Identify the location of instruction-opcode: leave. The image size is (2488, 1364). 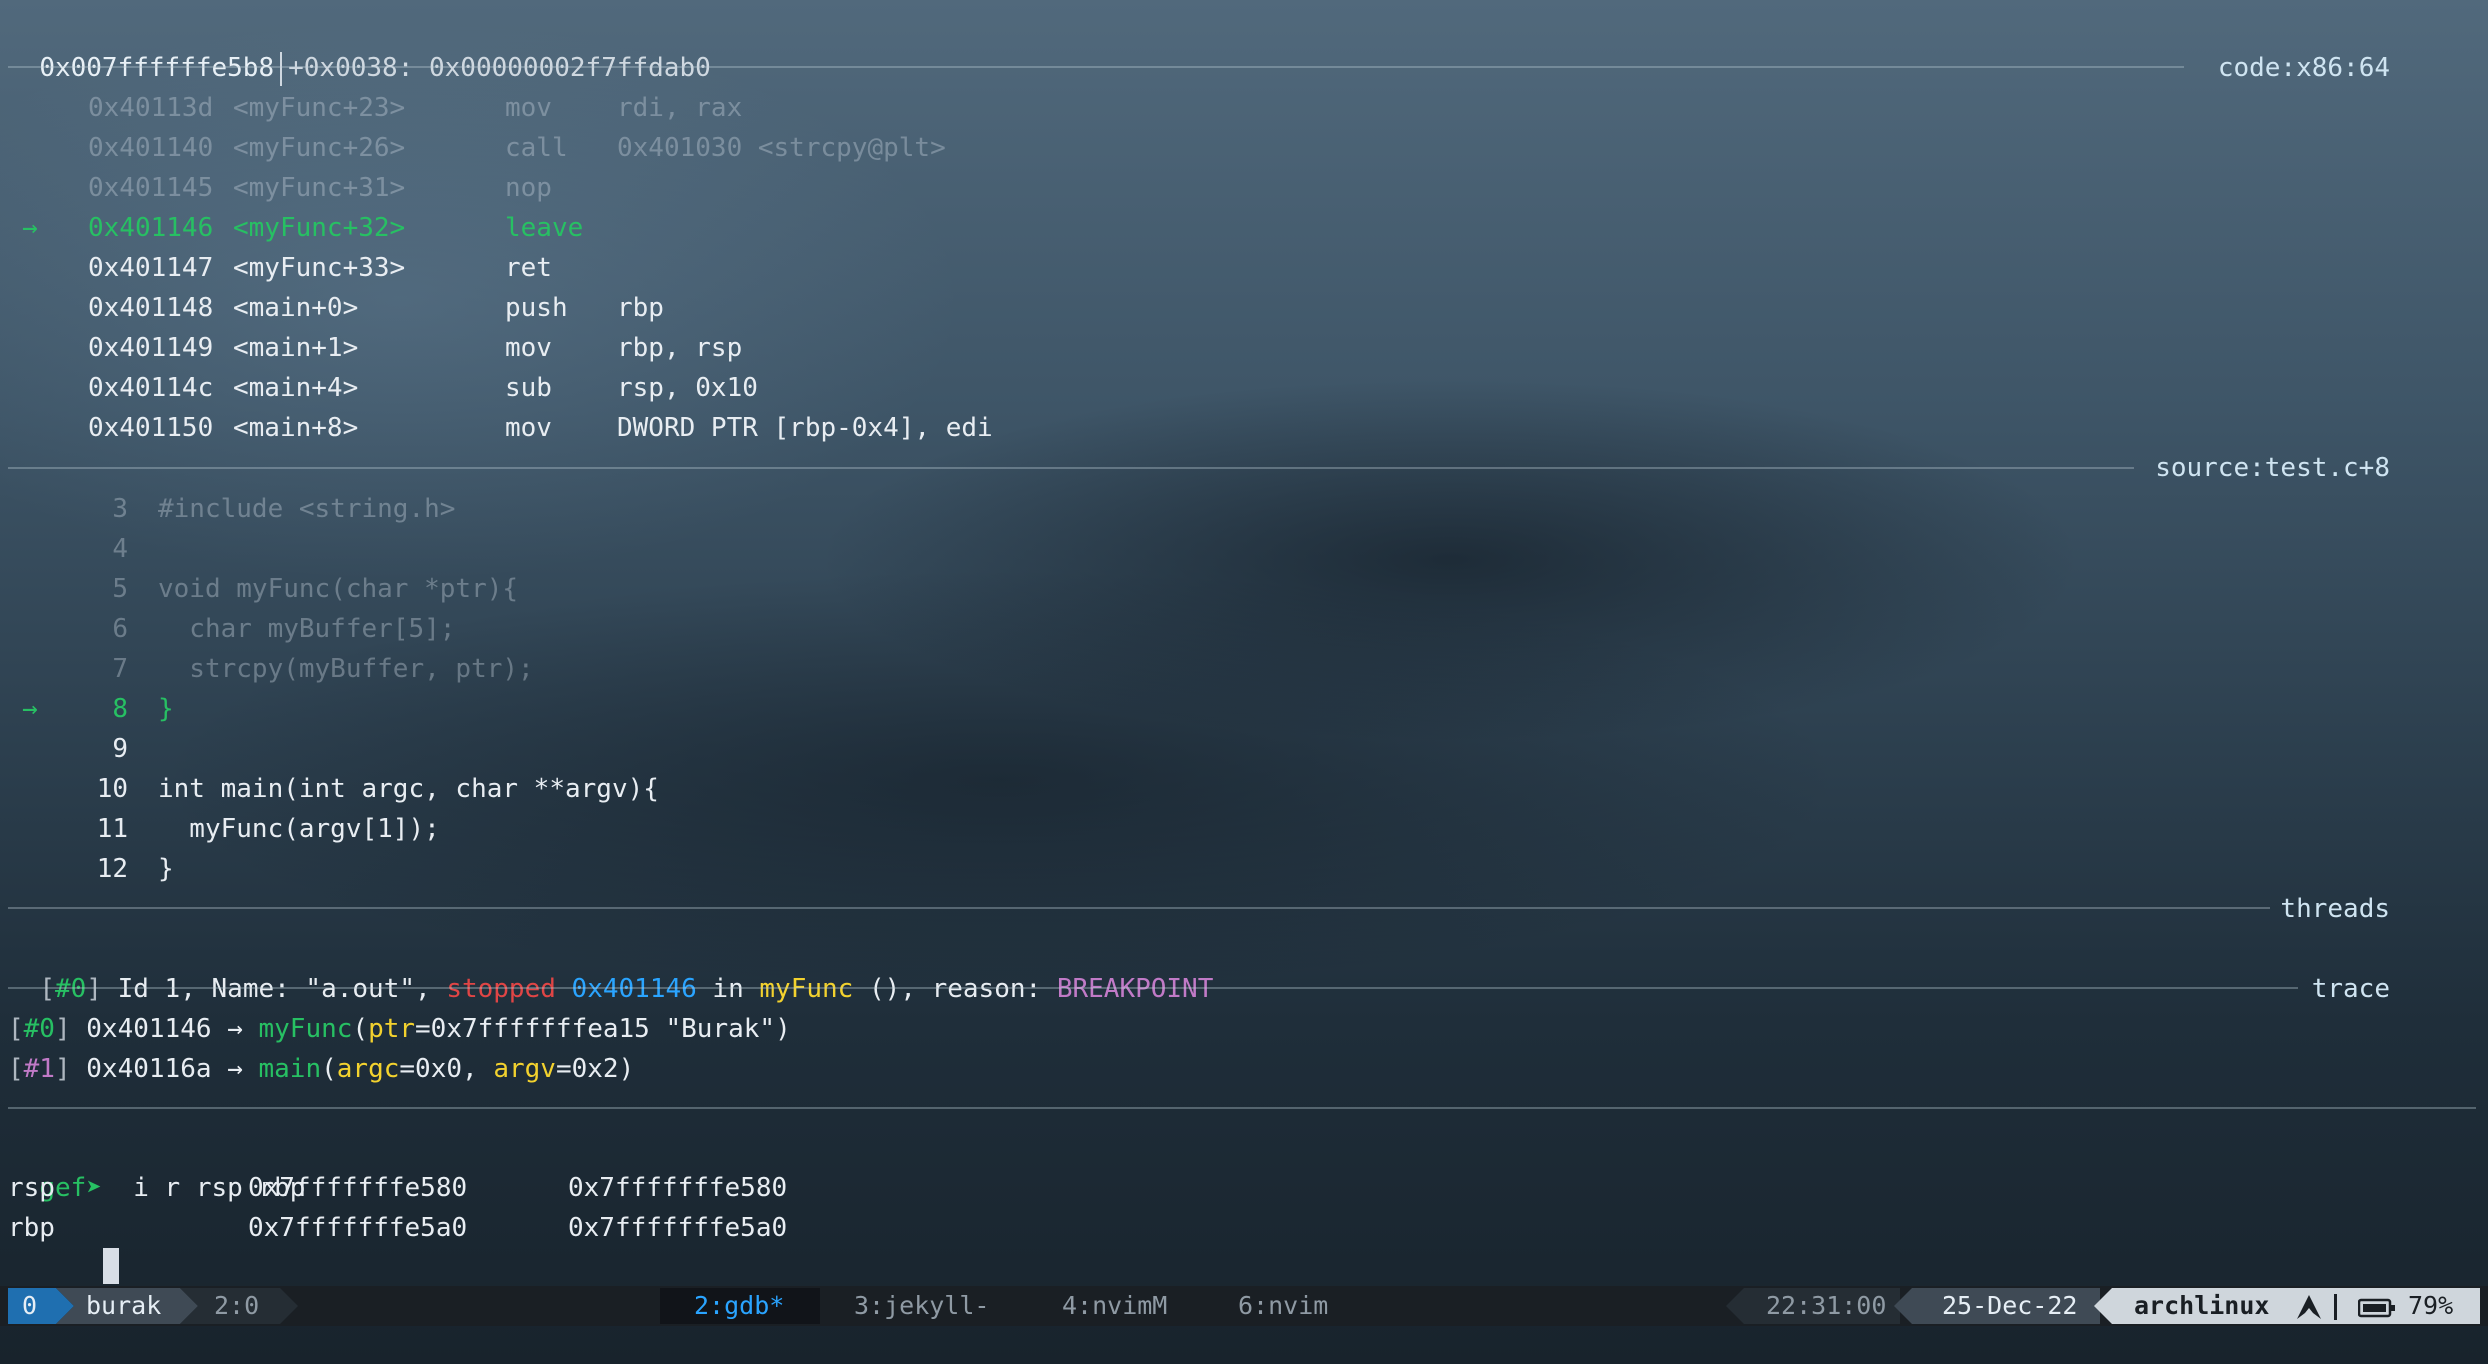
(544, 228).